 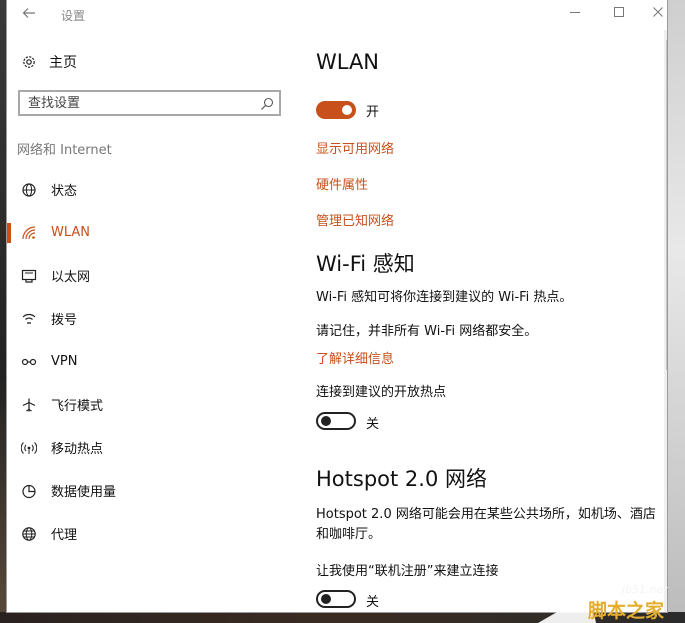 I want to click on wlan-toggle, so click(x=336, y=110).